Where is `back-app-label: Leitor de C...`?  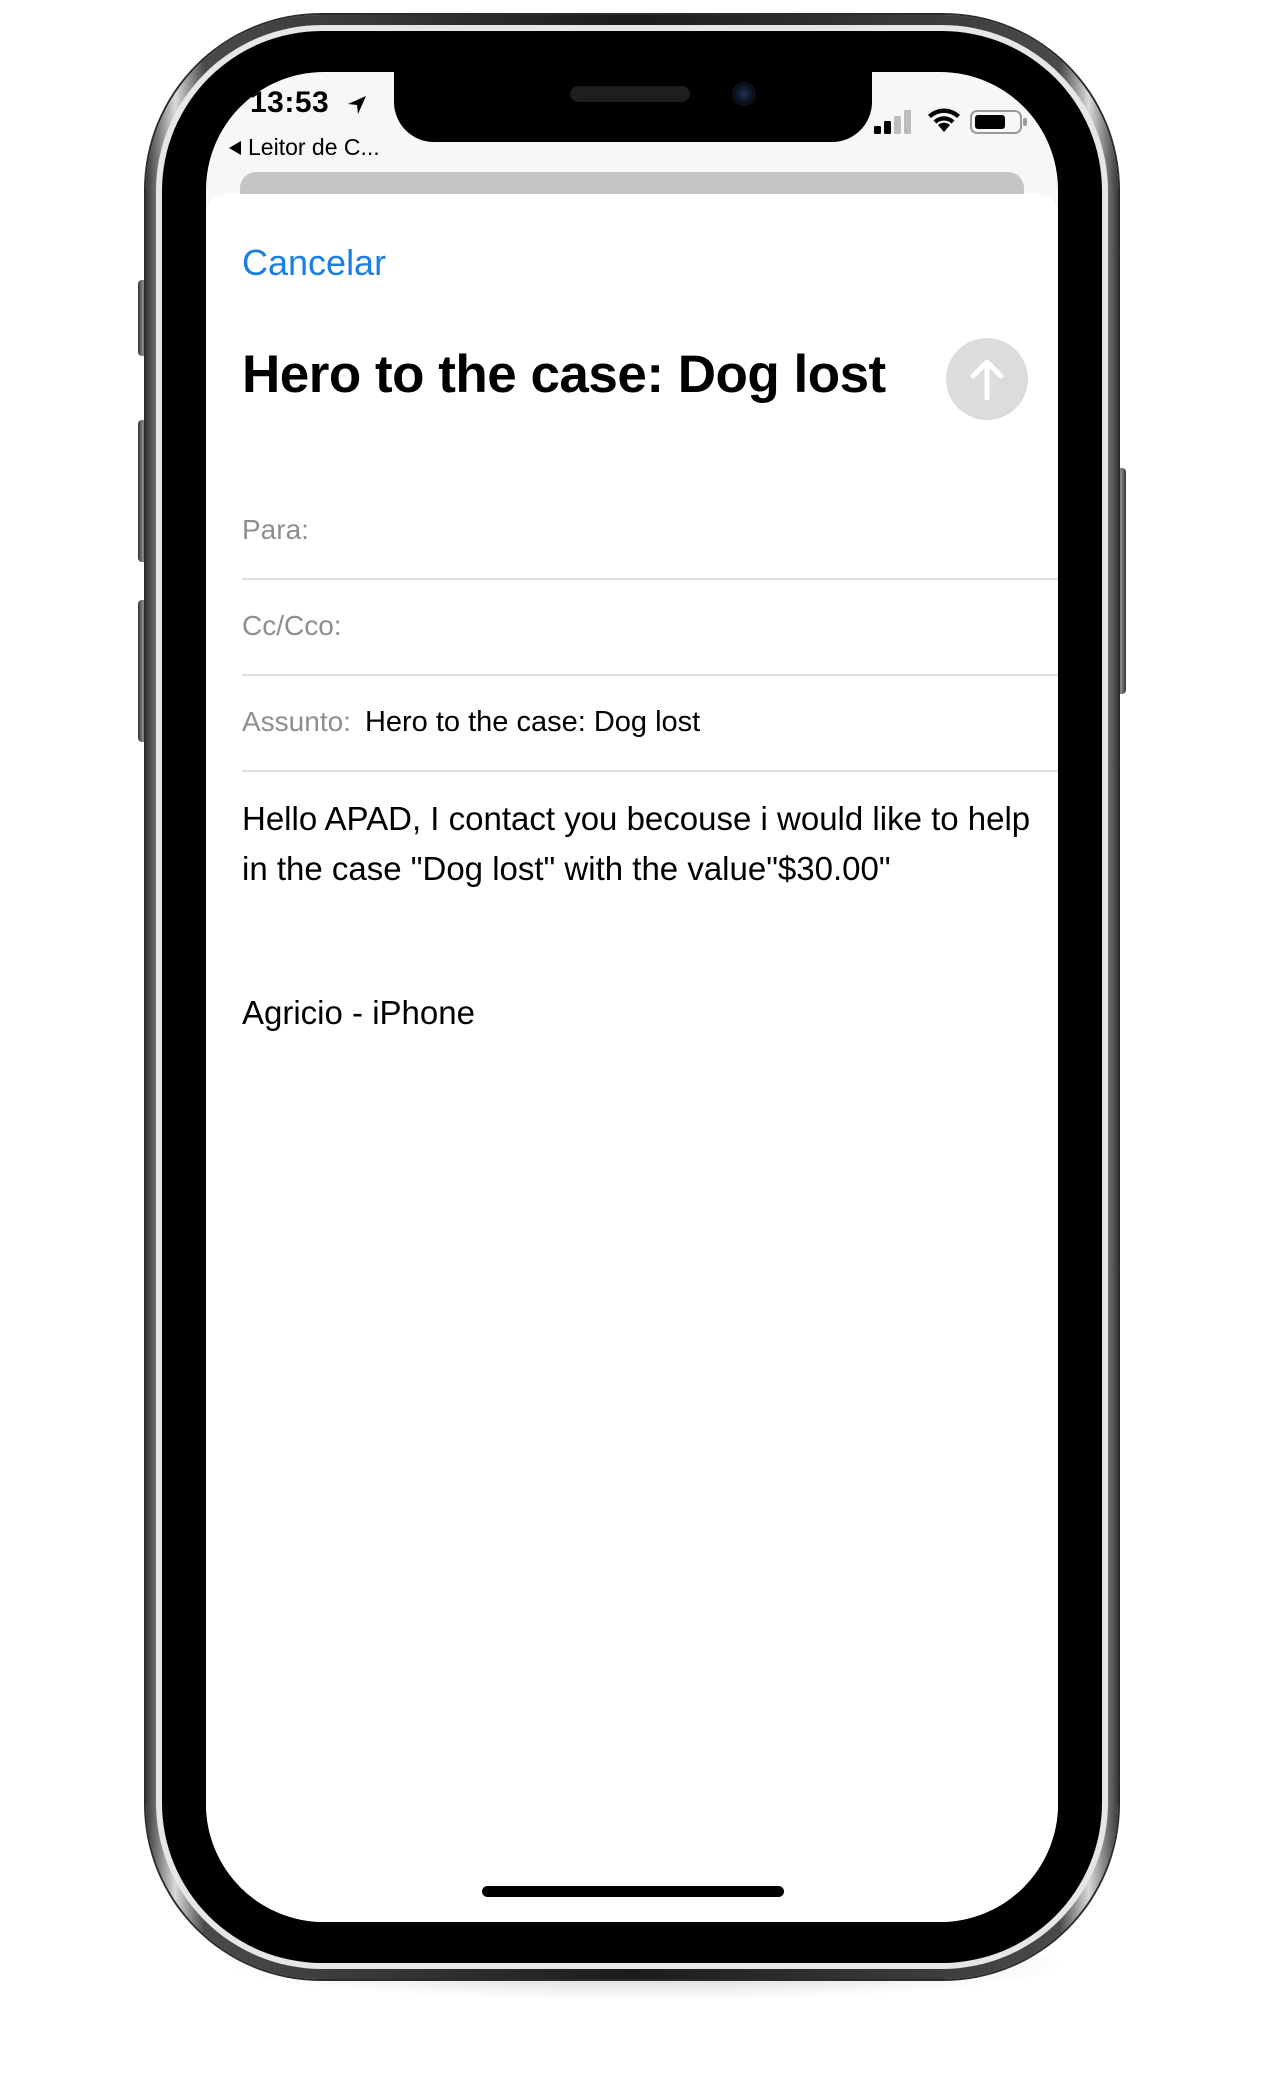 back-app-label: Leitor de C... is located at coordinates (314, 147).